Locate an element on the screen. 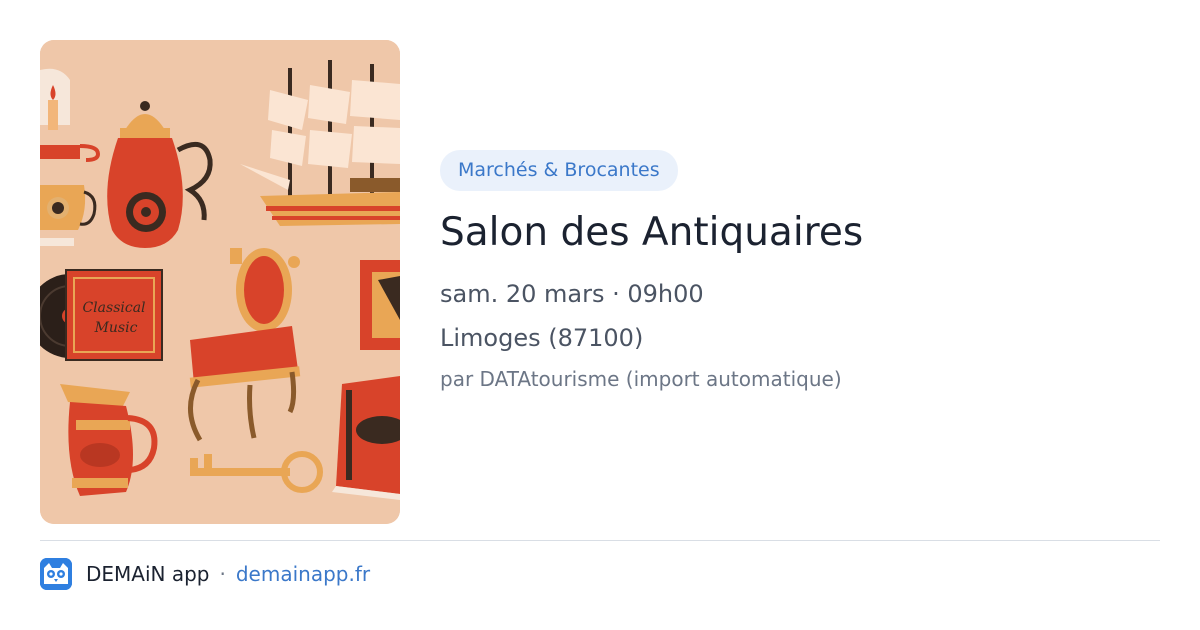 The width and height of the screenshot is (1200, 630). owl-logo-icon is located at coordinates (56, 574).